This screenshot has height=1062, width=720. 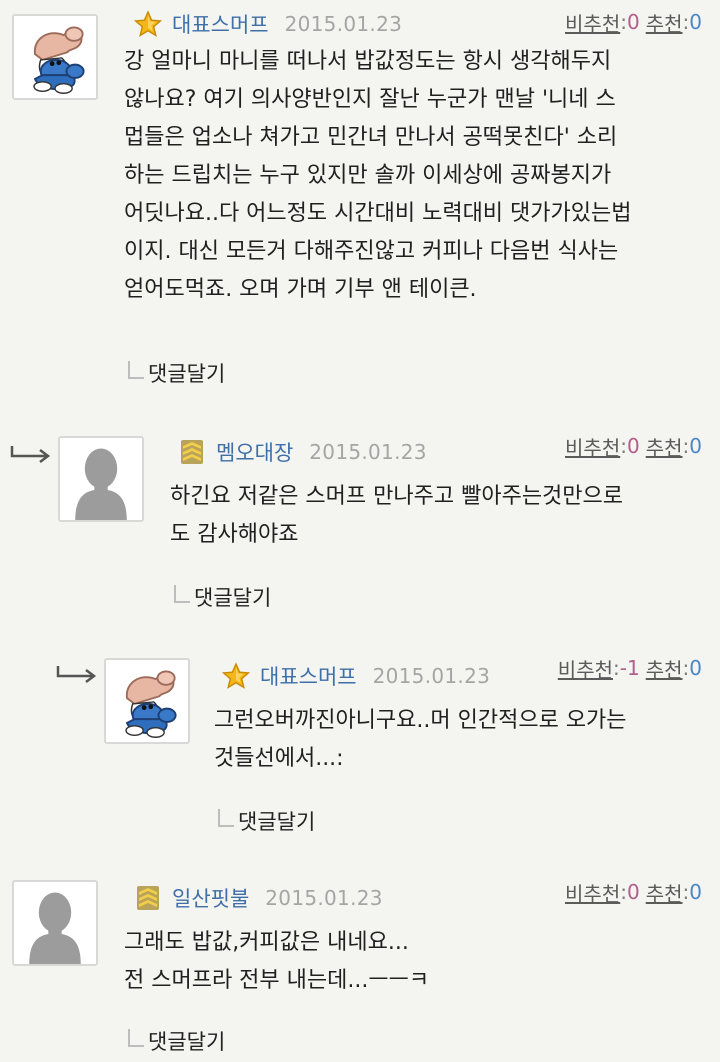 I want to click on downvote-count: -1, so click(x=629, y=668).